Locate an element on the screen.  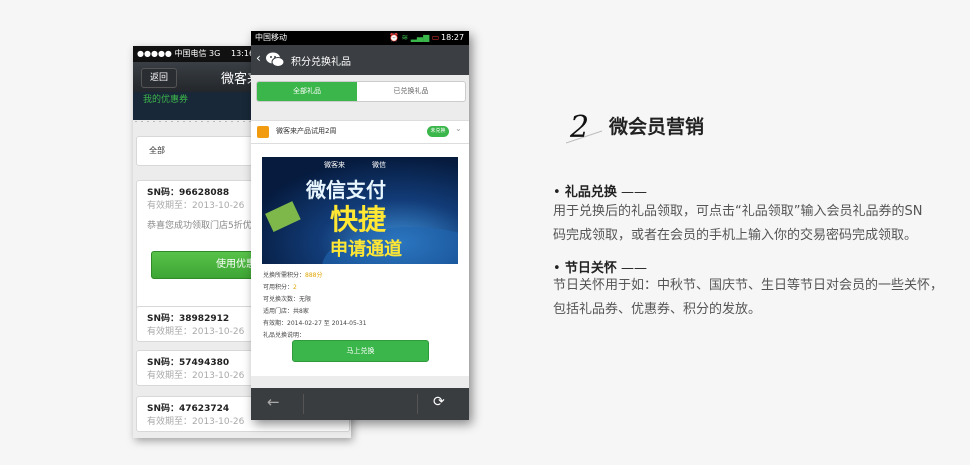
detail-available-points: 可用积分：2 is located at coordinates (280, 286).